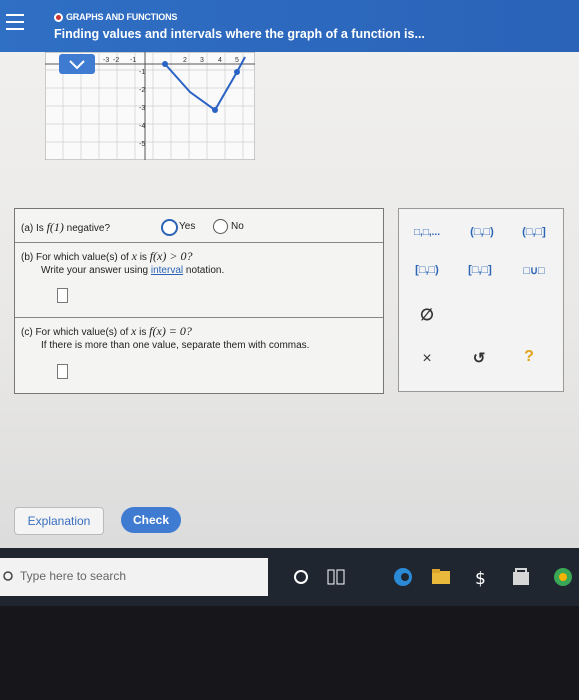 The width and height of the screenshot is (579, 700). I want to click on taskbar-search-placeholder: Type here to search, so click(73, 576).